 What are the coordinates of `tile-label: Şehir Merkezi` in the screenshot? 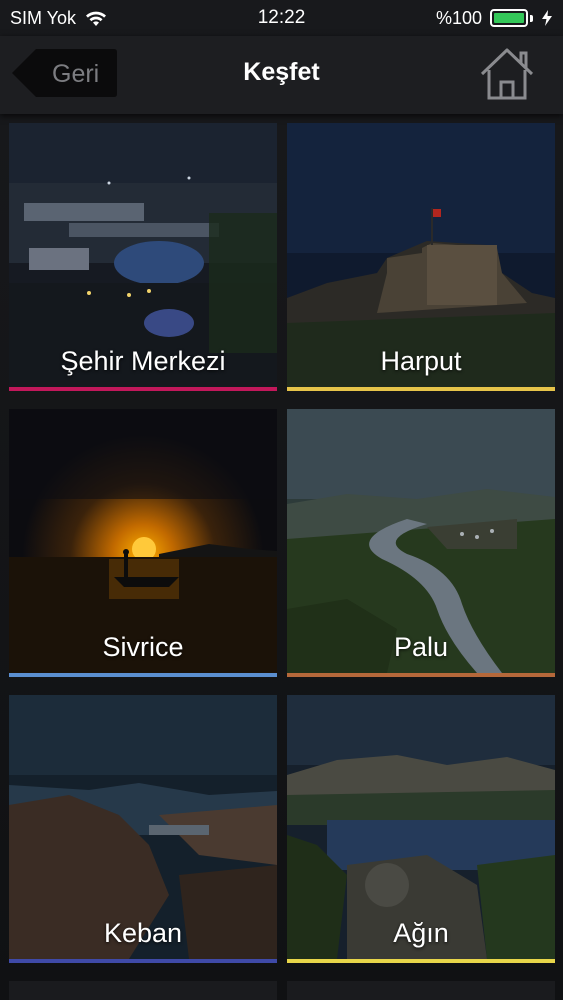 It's located at (143, 361).